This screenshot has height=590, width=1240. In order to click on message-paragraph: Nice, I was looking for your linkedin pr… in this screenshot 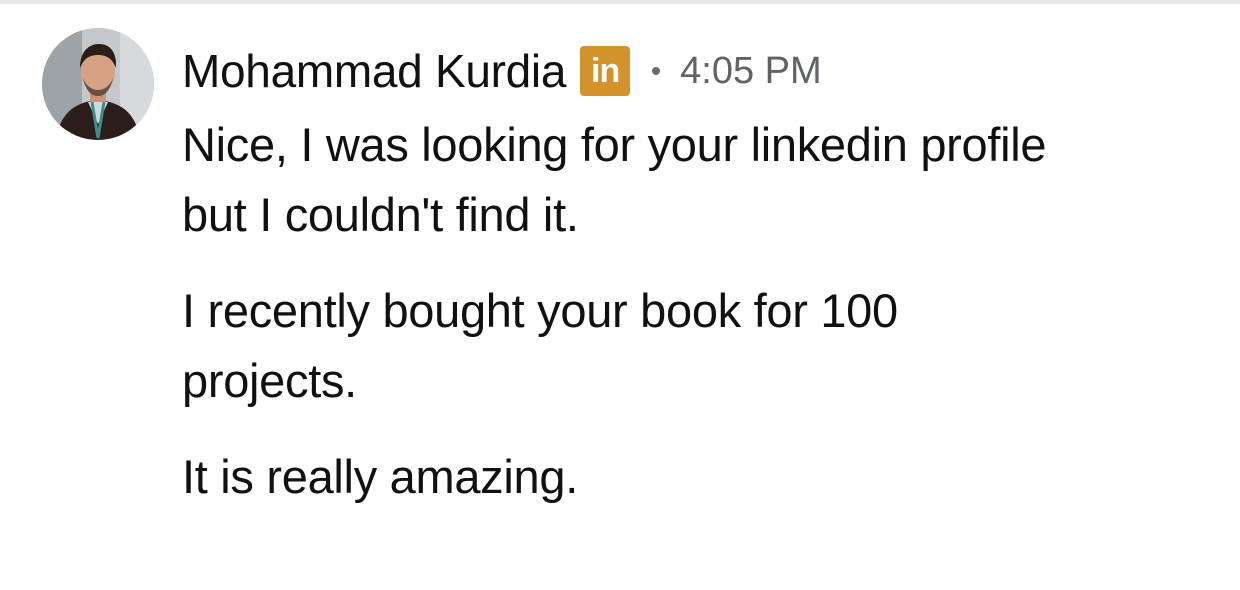, I will do `click(614, 179)`.